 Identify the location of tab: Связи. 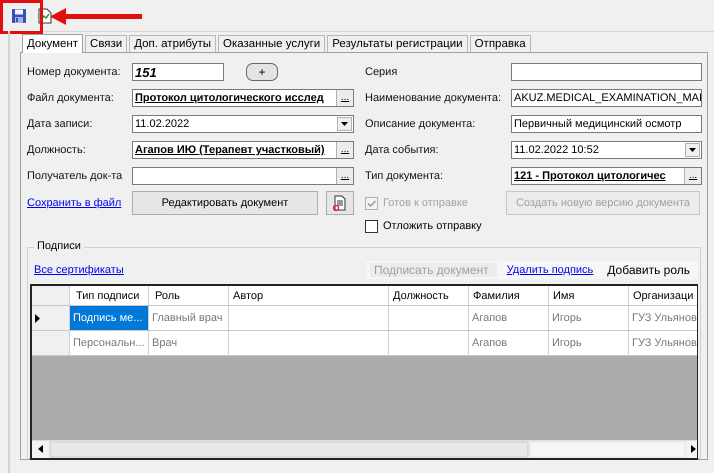
(106, 43).